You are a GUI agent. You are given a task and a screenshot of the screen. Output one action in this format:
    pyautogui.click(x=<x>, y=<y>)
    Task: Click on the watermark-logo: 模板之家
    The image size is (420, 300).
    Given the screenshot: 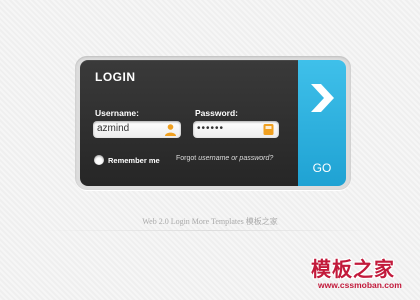 What is the action you would take?
    pyautogui.click(x=353, y=270)
    